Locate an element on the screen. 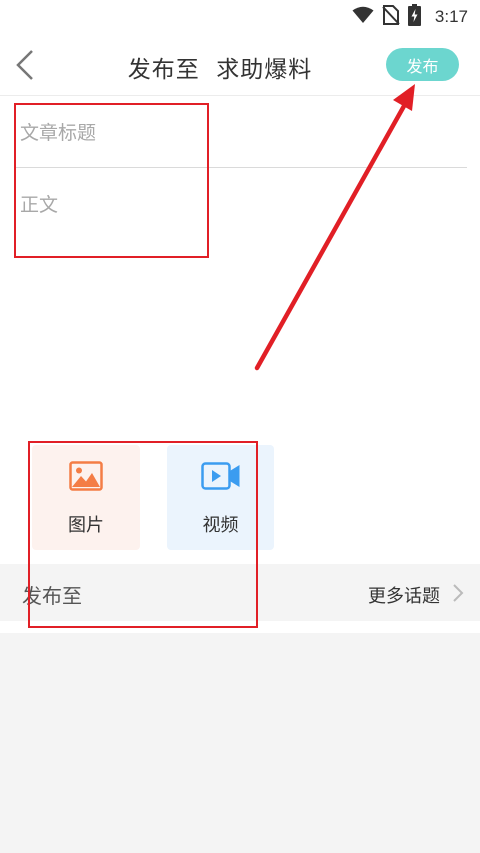  publish-to-row: 发布至 更多话题 is located at coordinates (240, 592).